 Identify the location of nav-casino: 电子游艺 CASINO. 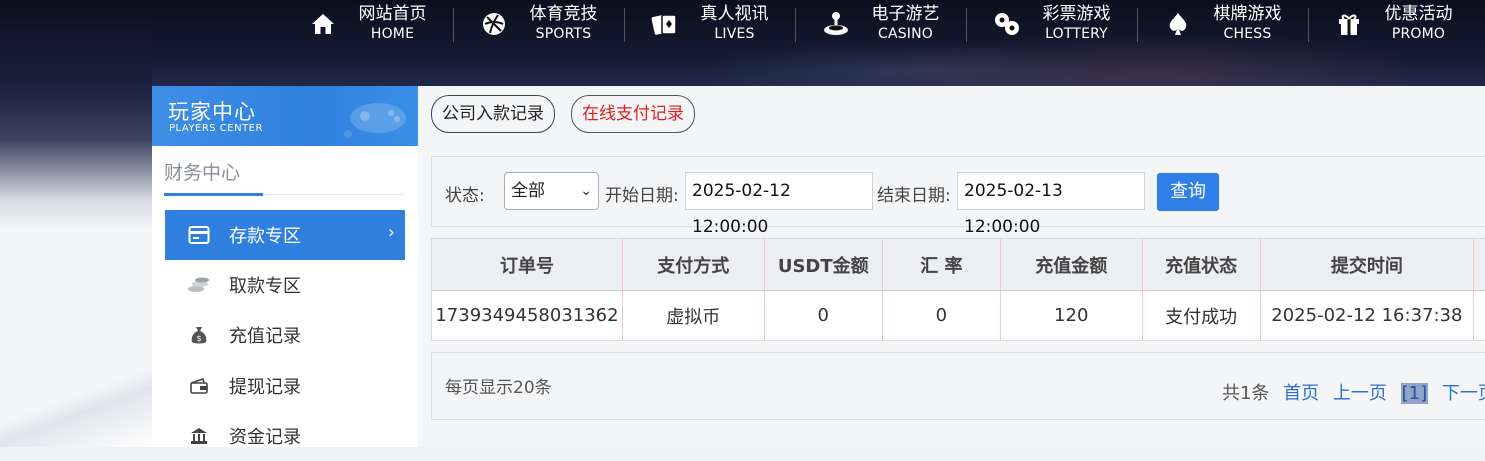
(880, 24).